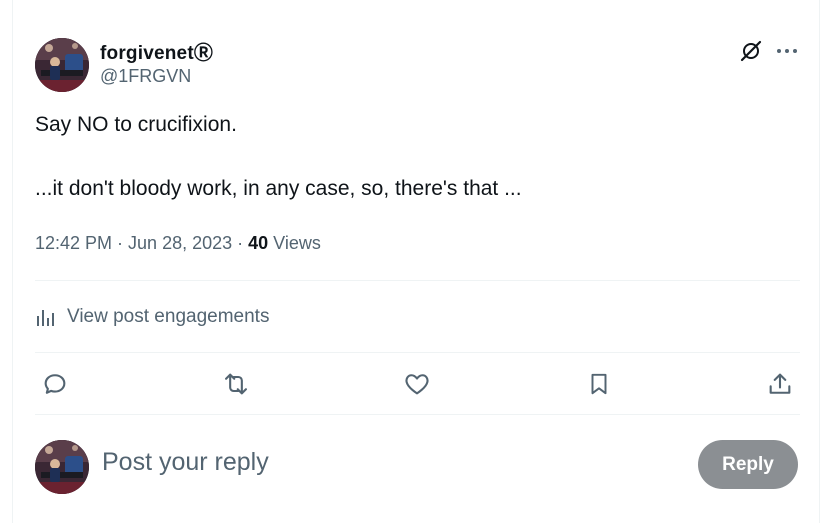 The width and height of the screenshot is (832, 523). I want to click on views-count: 40, so click(258, 243).